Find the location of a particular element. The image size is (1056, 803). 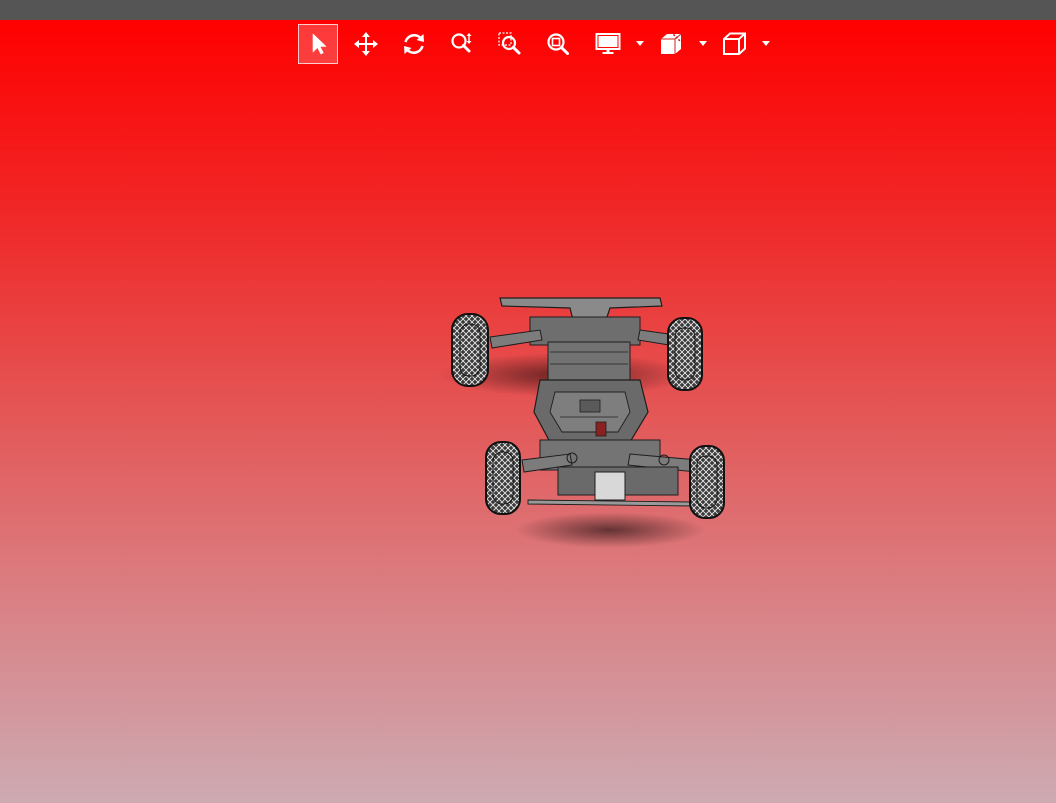

rc-car-chassis-model is located at coordinates (590, 412).